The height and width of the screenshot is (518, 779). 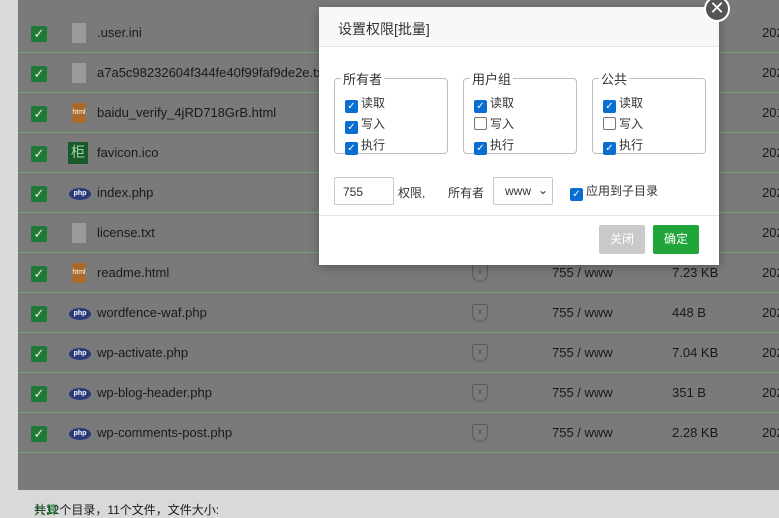 What do you see at coordinates (398, 393) in the screenshot?
I see `table-row: ✓ php wp-blog-header.php × 755 / www 351 B 202` at bounding box center [398, 393].